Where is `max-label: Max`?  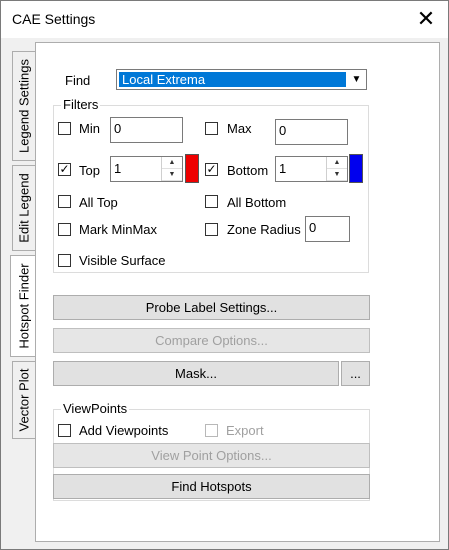 max-label: Max is located at coordinates (239, 128).